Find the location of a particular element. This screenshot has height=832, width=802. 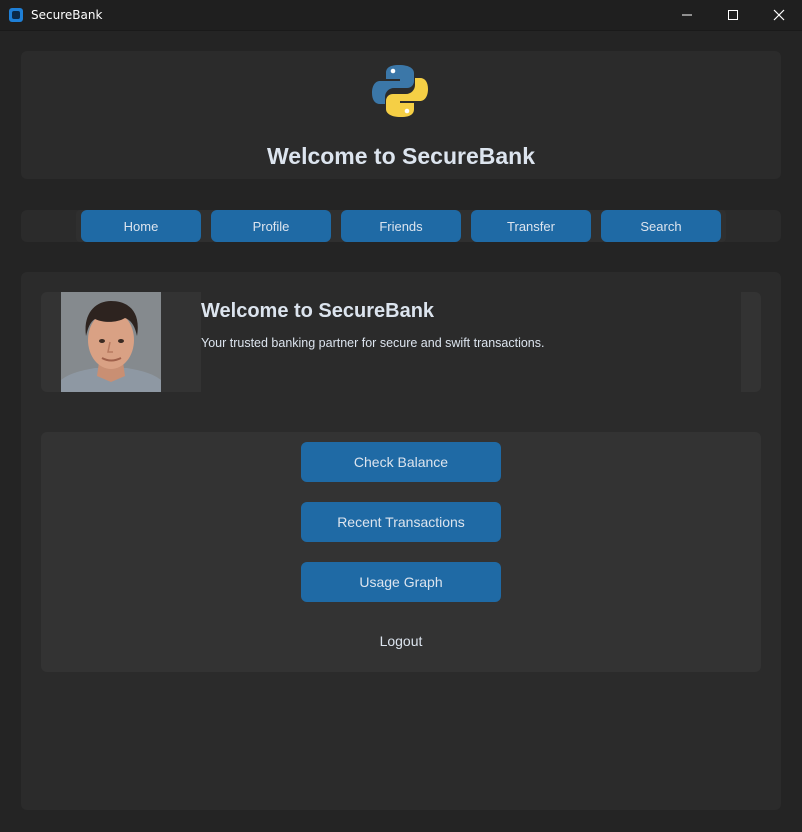

minimize-icon is located at coordinates (687, 15).